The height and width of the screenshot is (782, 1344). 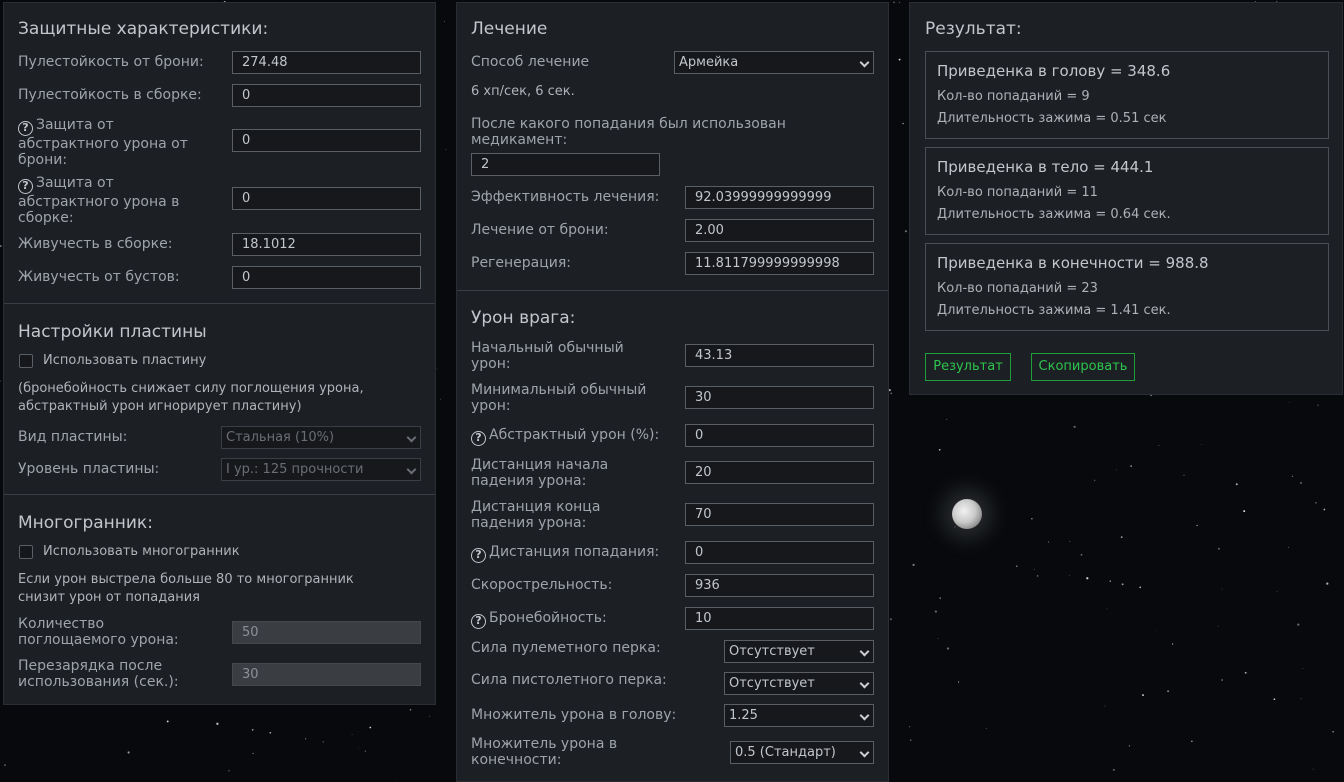 I want to click on hit-distance-input, so click(x=779, y=552).